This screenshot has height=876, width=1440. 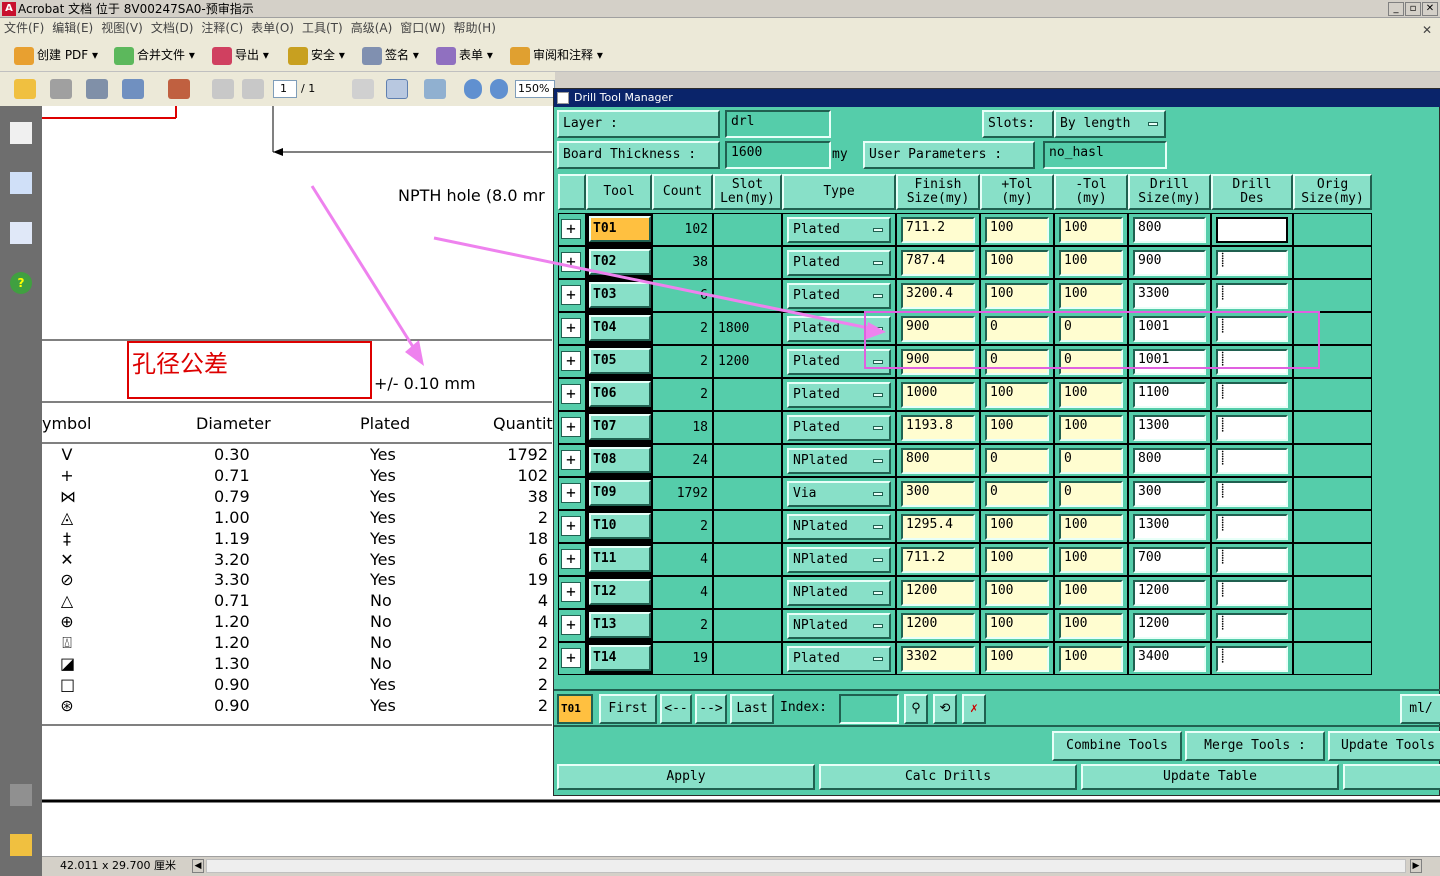 I want to click on user-parameters-field: no_hasl, so click(x=1105, y=155).